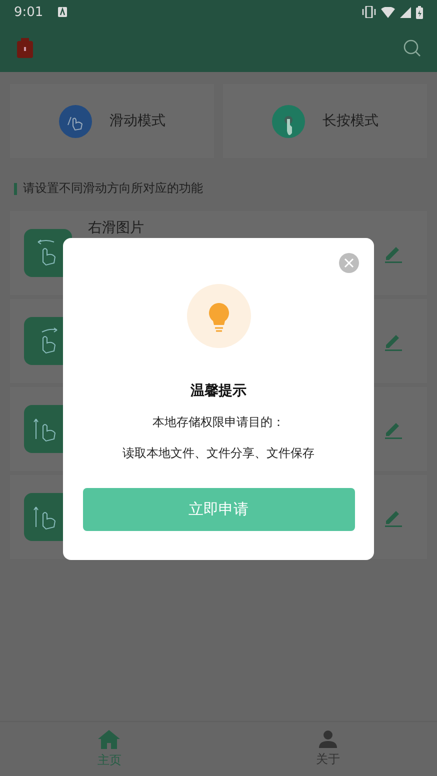 Image resolution: width=437 pixels, height=776 pixels. I want to click on dialog-text: 本地存储权限申请目的：, so click(218, 422).